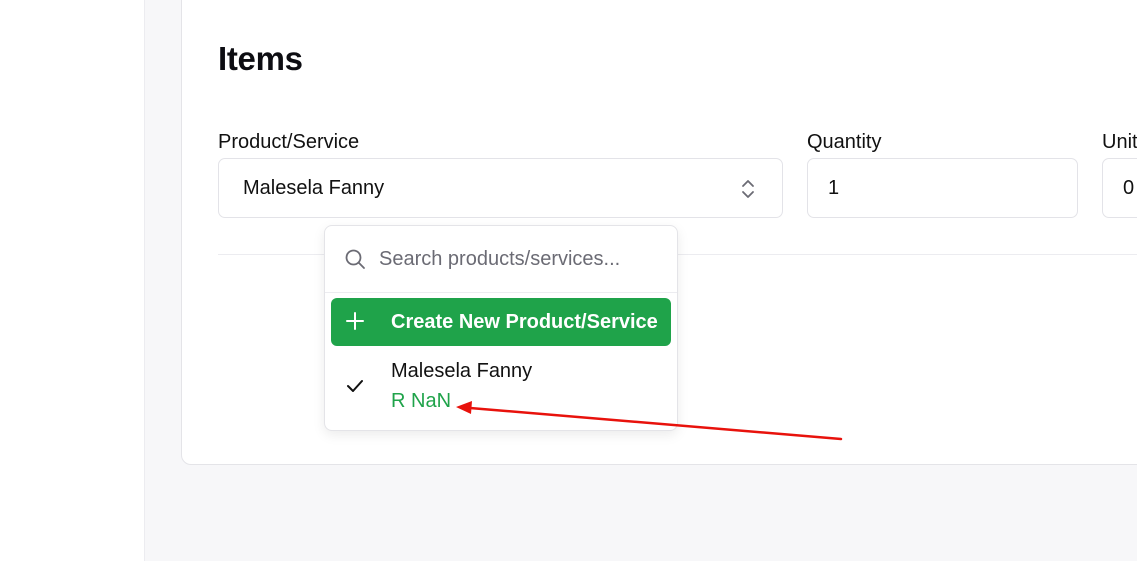  I want to click on product-service-label: Product/Service, so click(289, 142).